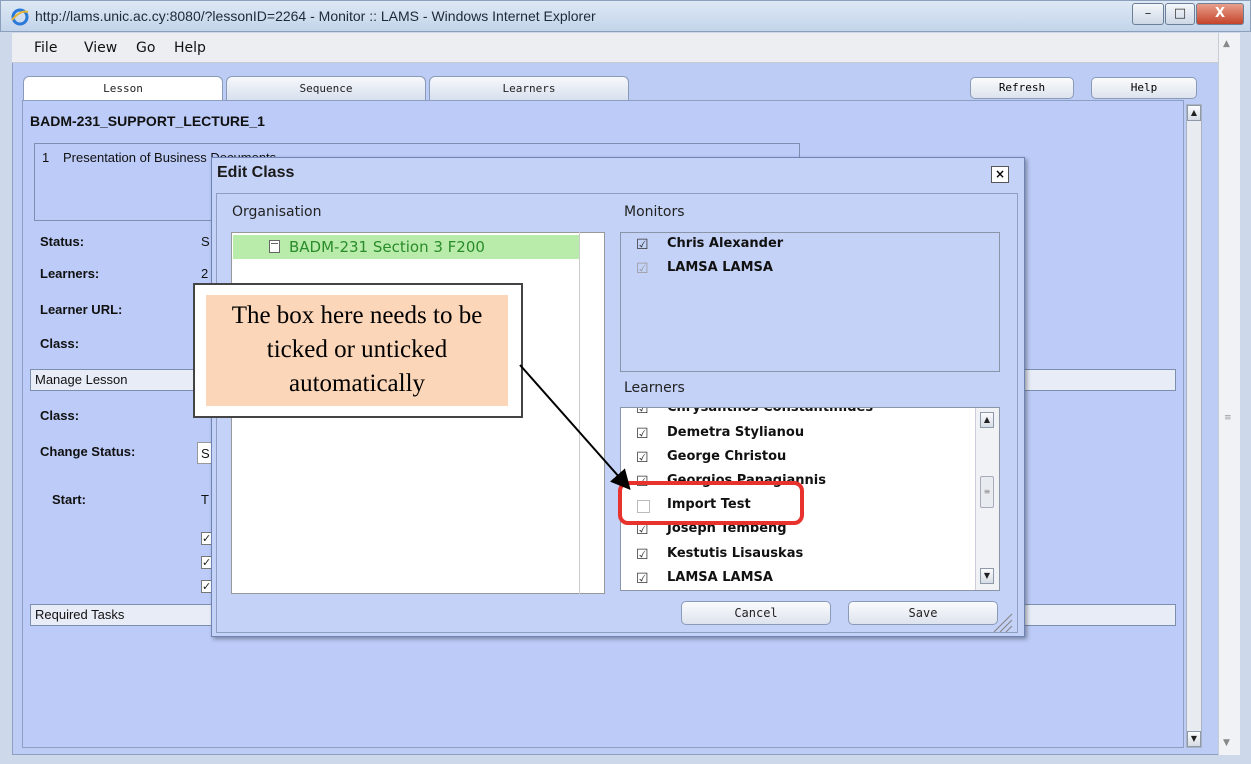 This screenshot has width=1251, height=764. I want to click on change-status-select: S, so click(204, 453).